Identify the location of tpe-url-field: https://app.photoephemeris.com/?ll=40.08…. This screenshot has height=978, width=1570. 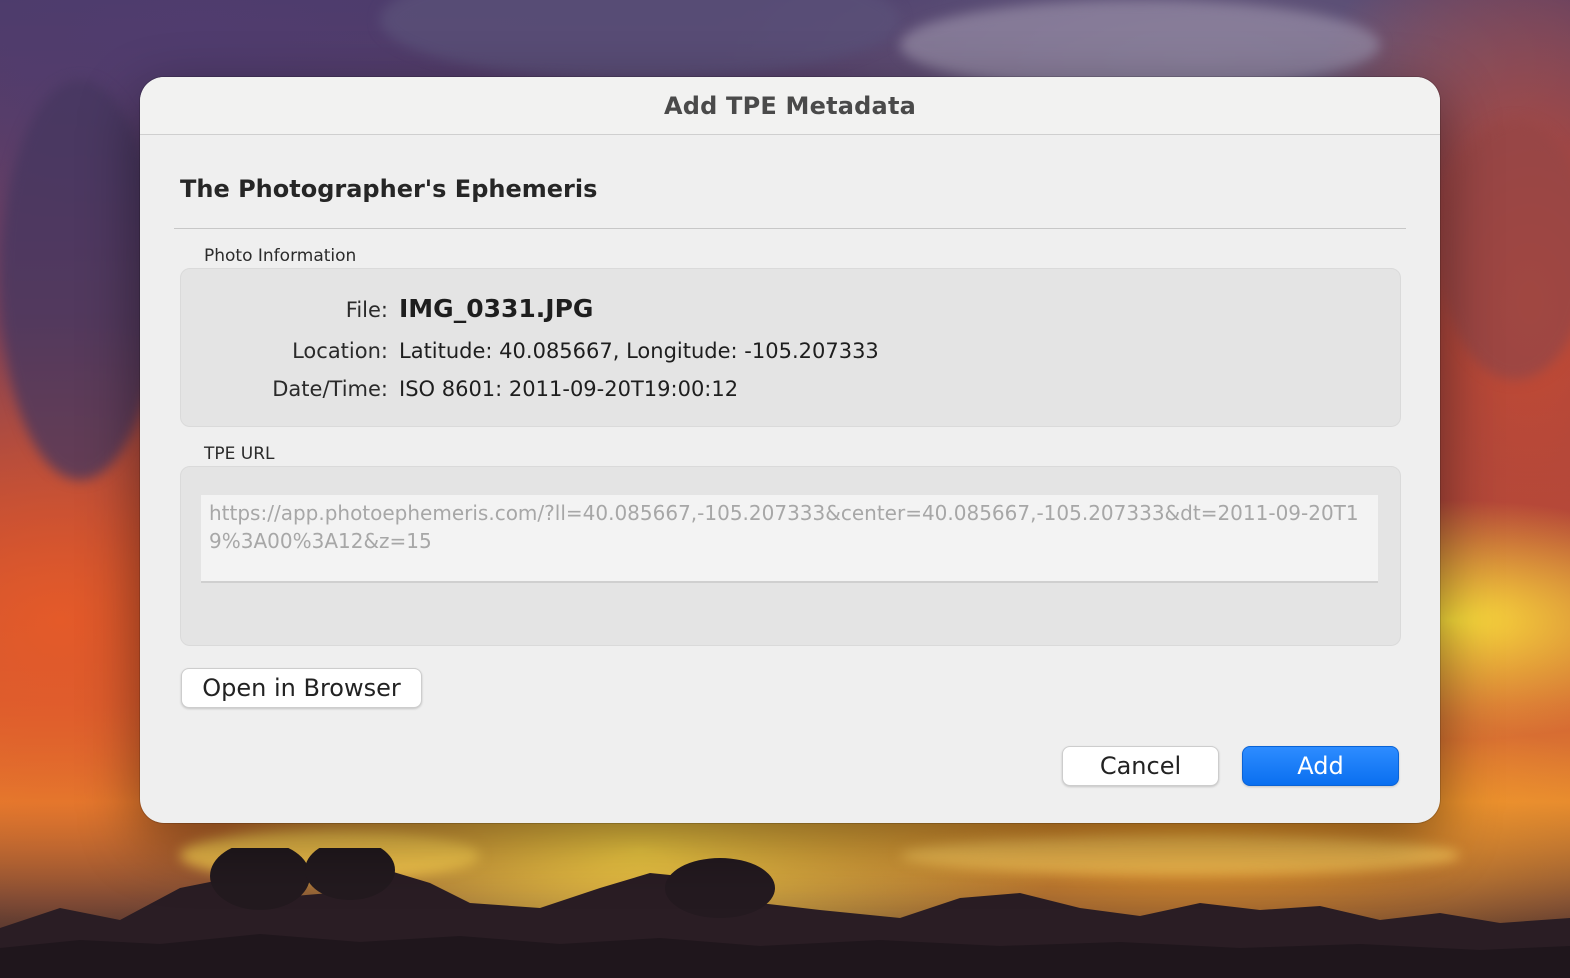
(789, 539).